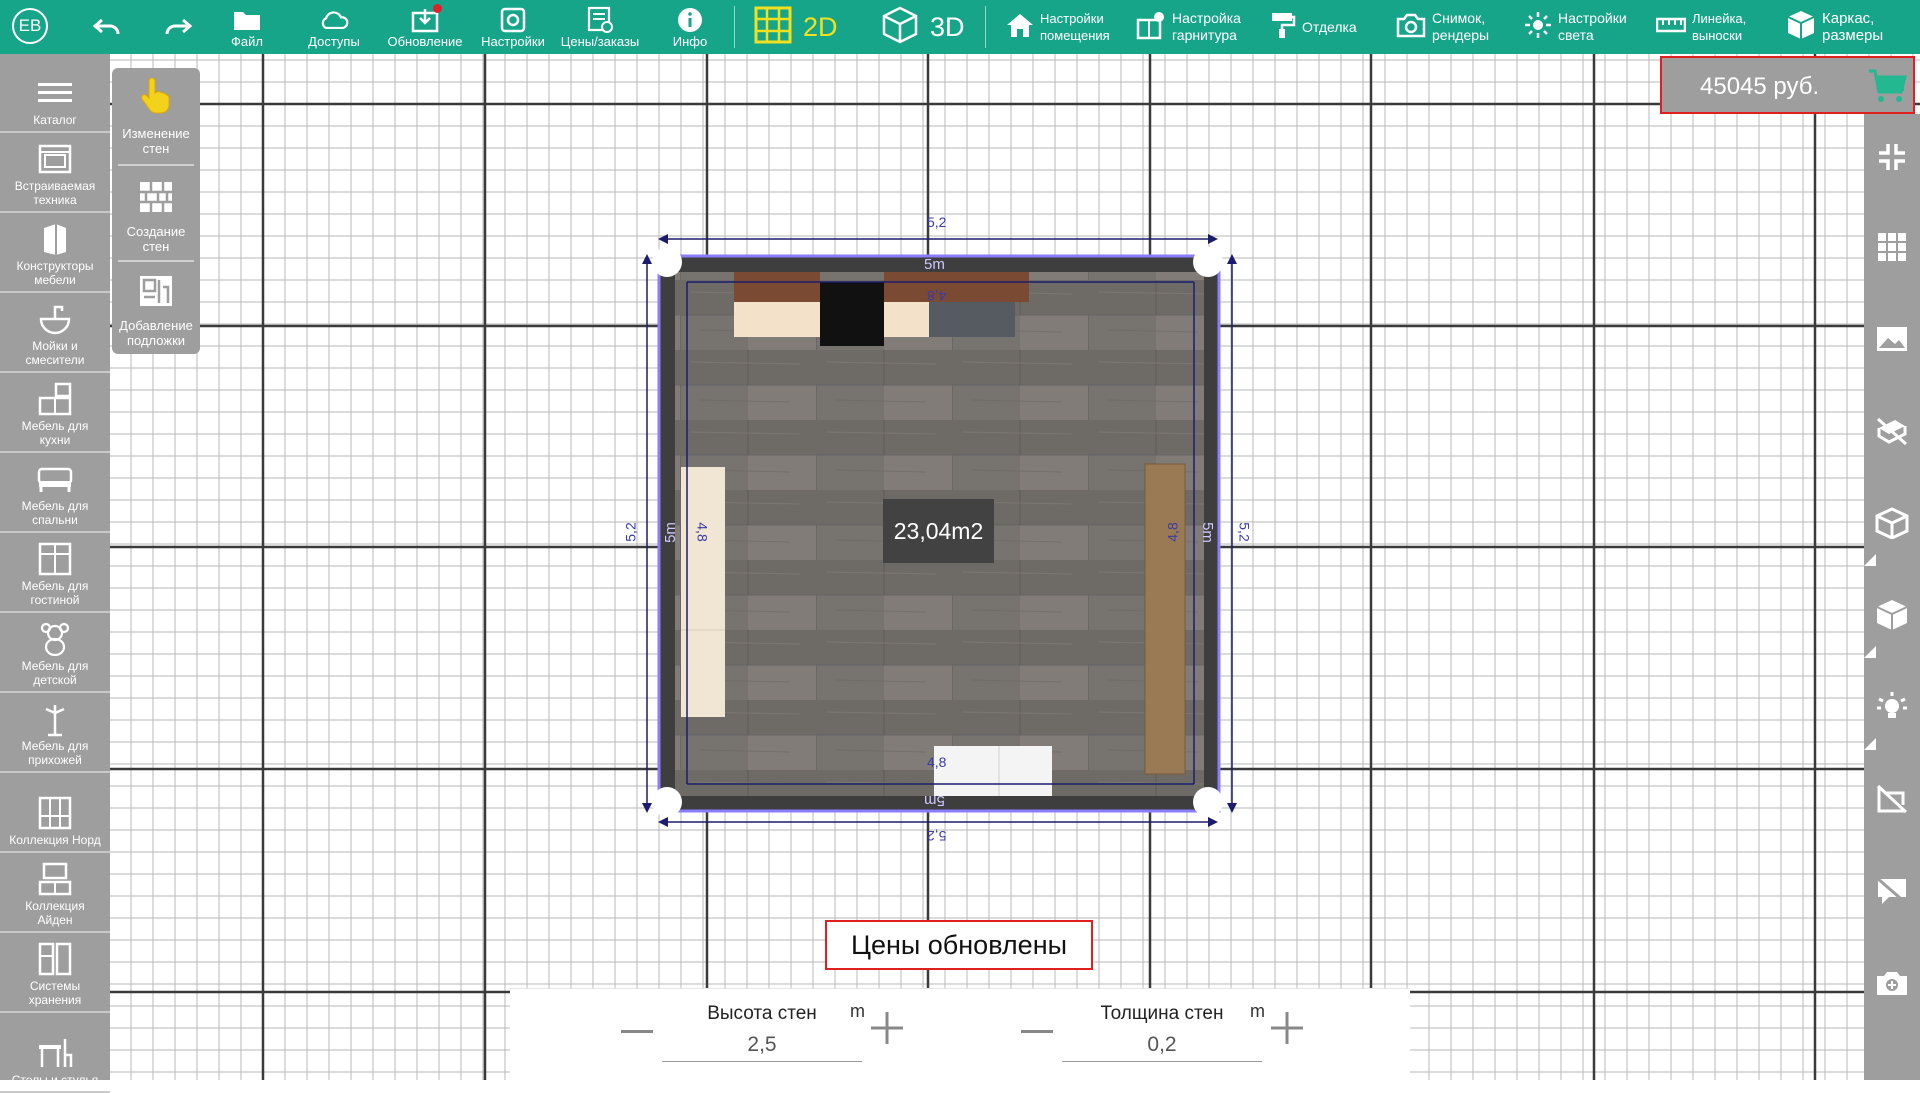 This screenshot has height=1093, width=1920. What do you see at coordinates (1870, 652) in the screenshot?
I see `expand-arrows` at bounding box center [1870, 652].